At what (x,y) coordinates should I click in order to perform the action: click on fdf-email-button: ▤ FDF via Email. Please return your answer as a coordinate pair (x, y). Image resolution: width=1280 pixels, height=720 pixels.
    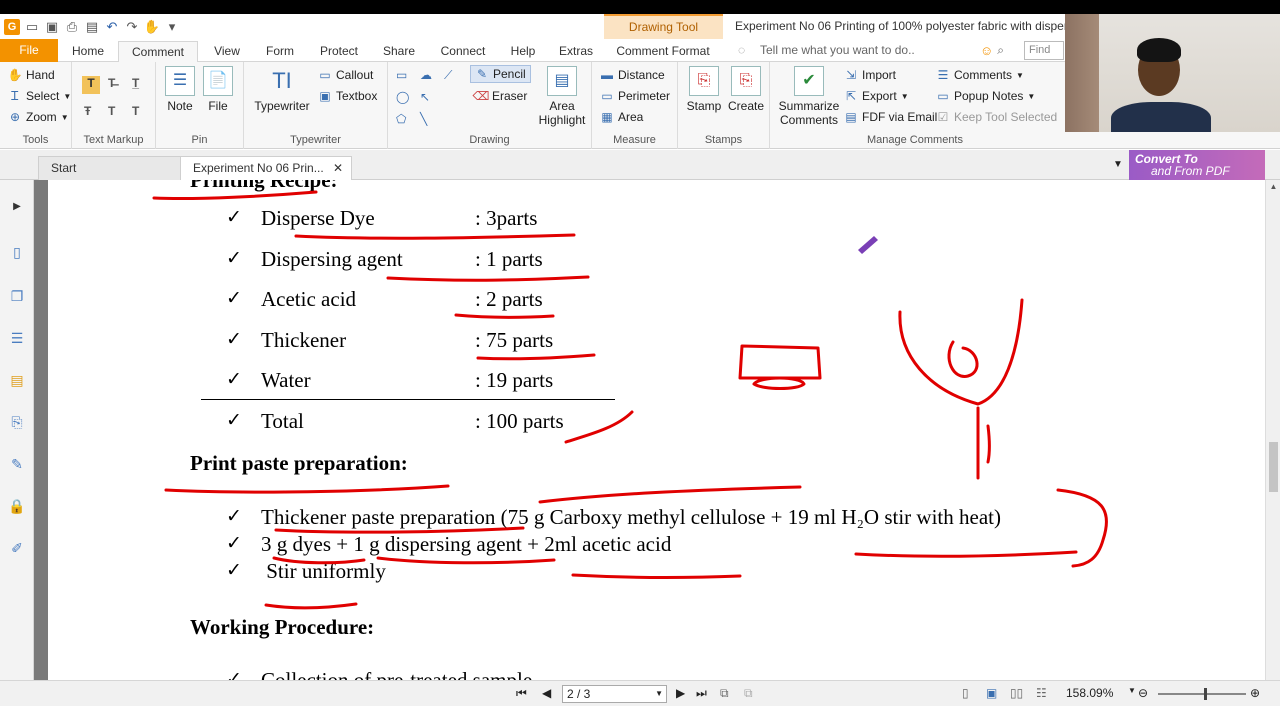
    Looking at the image, I should click on (890, 117).